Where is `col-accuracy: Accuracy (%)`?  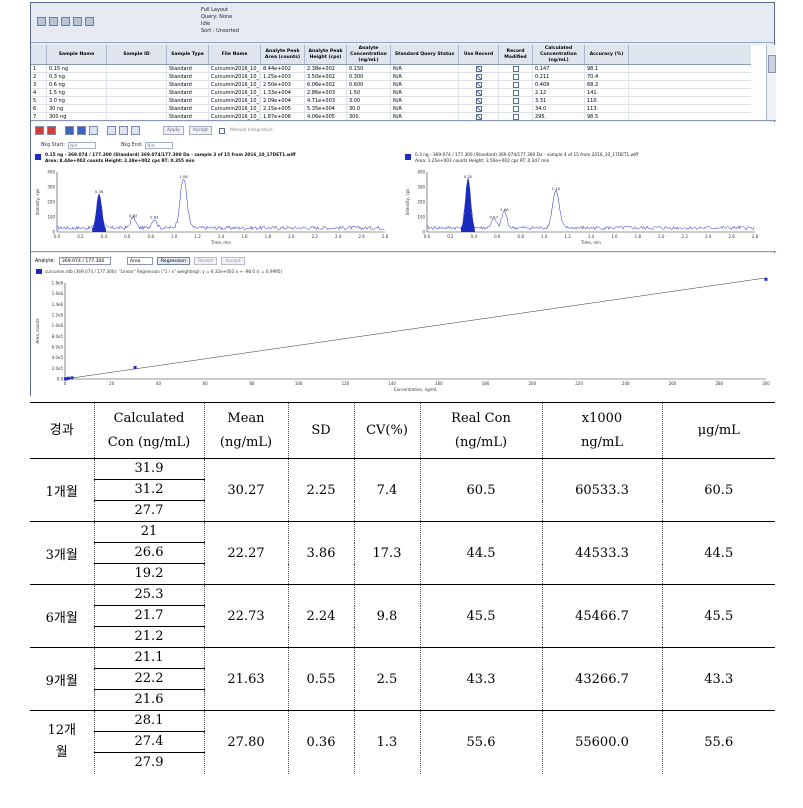 col-accuracy: Accuracy (%) is located at coordinates (607, 54).